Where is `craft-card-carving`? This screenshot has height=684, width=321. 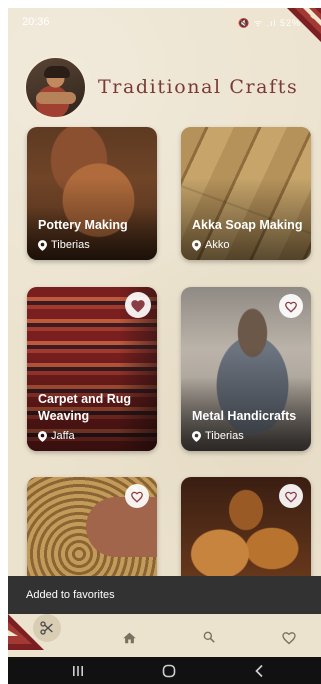 craft-card-carving is located at coordinates (92, 532).